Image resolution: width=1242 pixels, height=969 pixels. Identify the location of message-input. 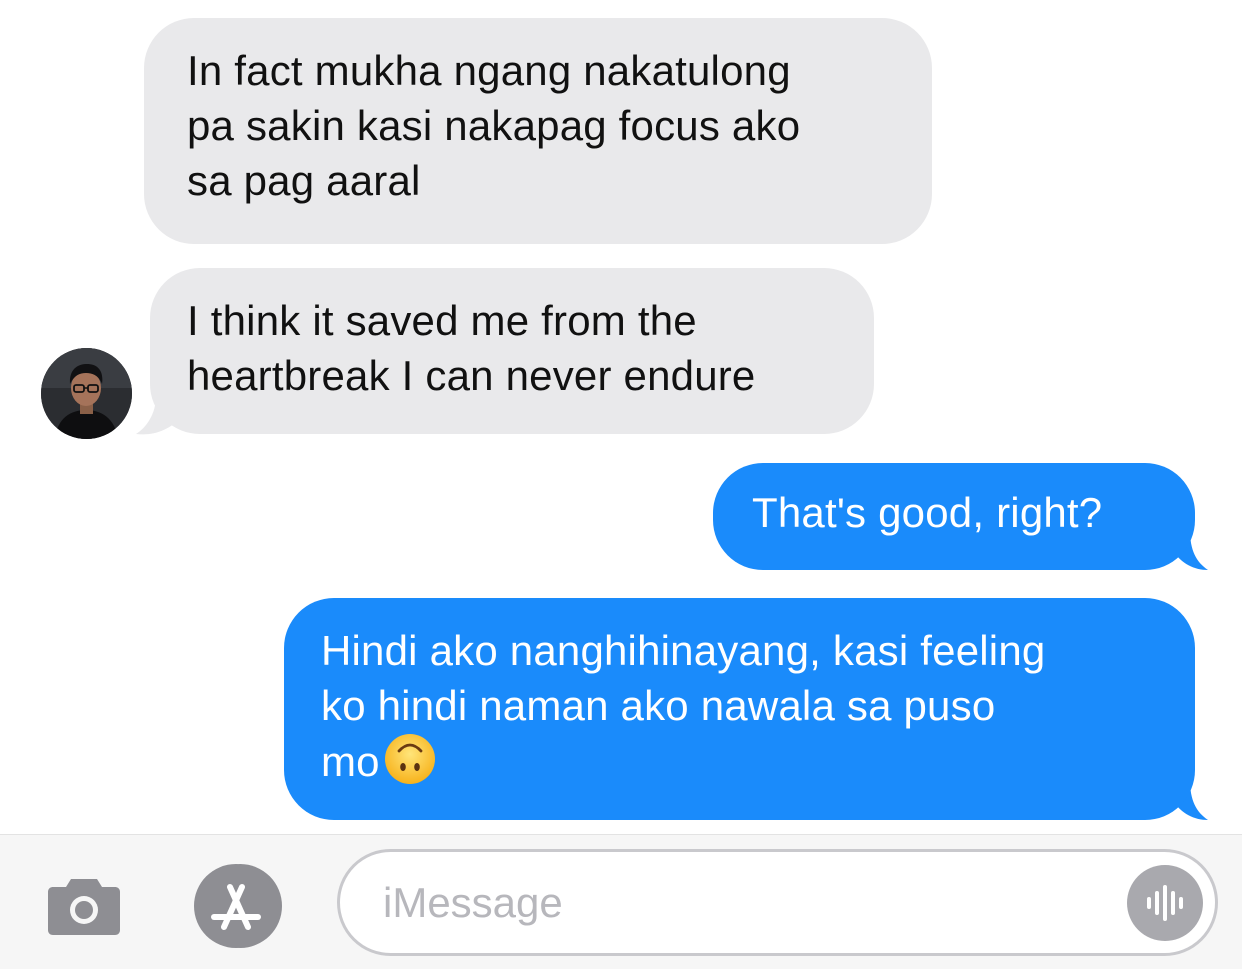
(733, 903).